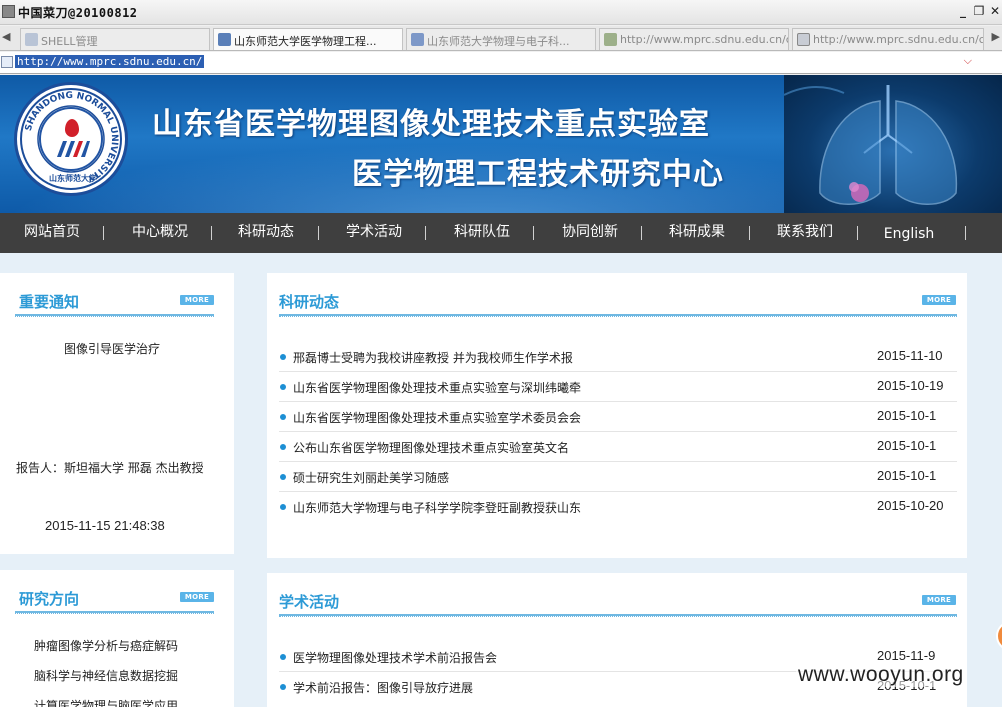 The image size is (1002, 707). I want to click on news-item: 山东省医学物理图像处理技术重点实验室学术委员会会 2015-10-1, so click(618, 417).